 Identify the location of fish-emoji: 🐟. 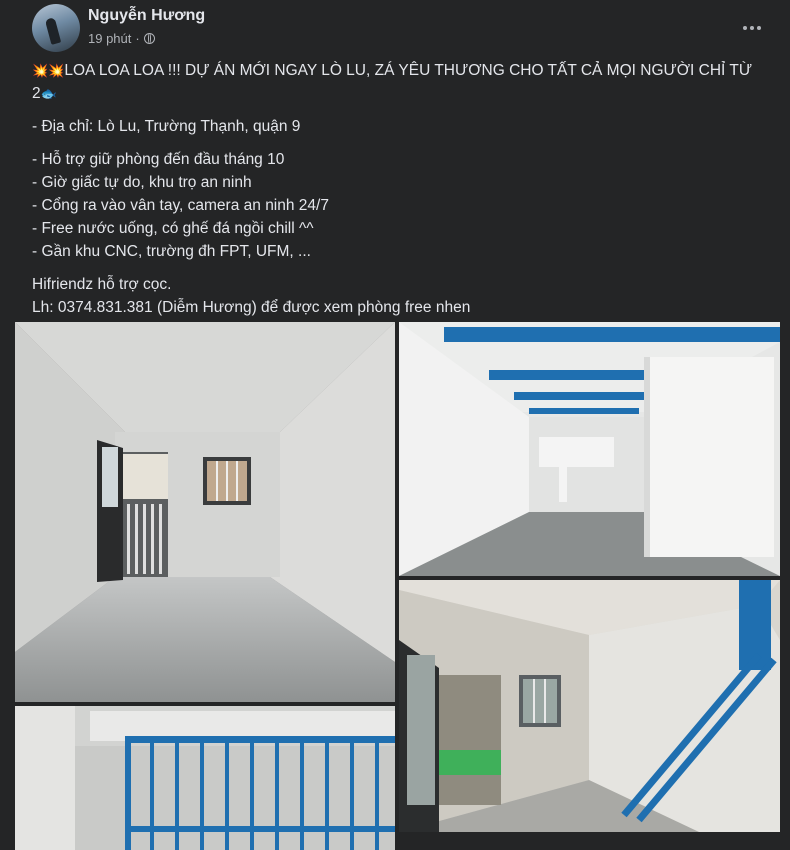
(48, 93).